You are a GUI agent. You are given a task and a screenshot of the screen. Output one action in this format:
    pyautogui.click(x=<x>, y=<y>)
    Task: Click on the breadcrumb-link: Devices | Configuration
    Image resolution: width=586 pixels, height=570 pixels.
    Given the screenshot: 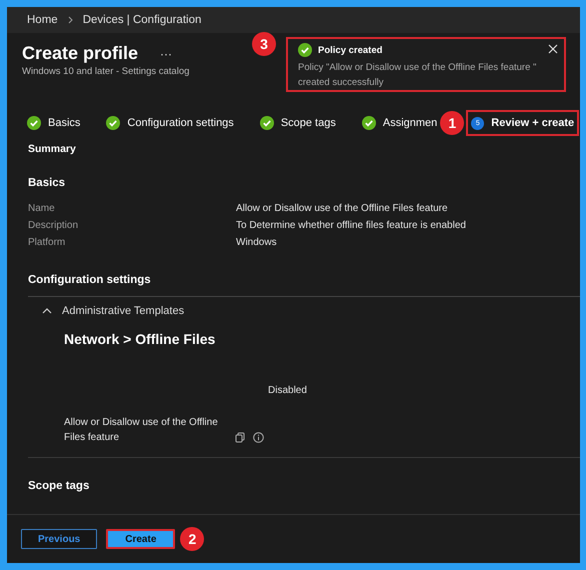 What is the action you would take?
    pyautogui.click(x=142, y=20)
    